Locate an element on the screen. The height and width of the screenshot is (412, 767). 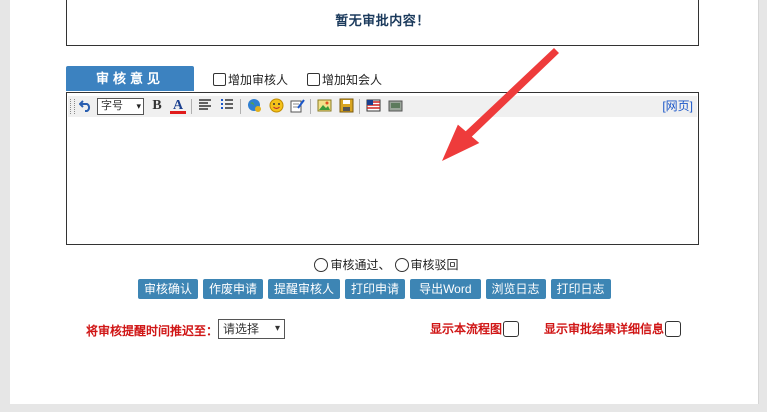
globe-icon is located at coordinates (254, 106).